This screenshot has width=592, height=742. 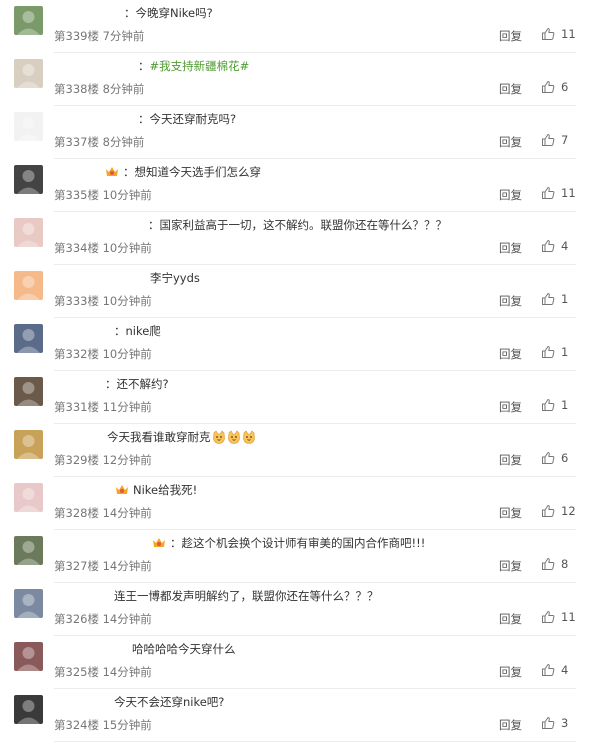 I want to click on comment-text: 还不解约?, so click(x=142, y=384).